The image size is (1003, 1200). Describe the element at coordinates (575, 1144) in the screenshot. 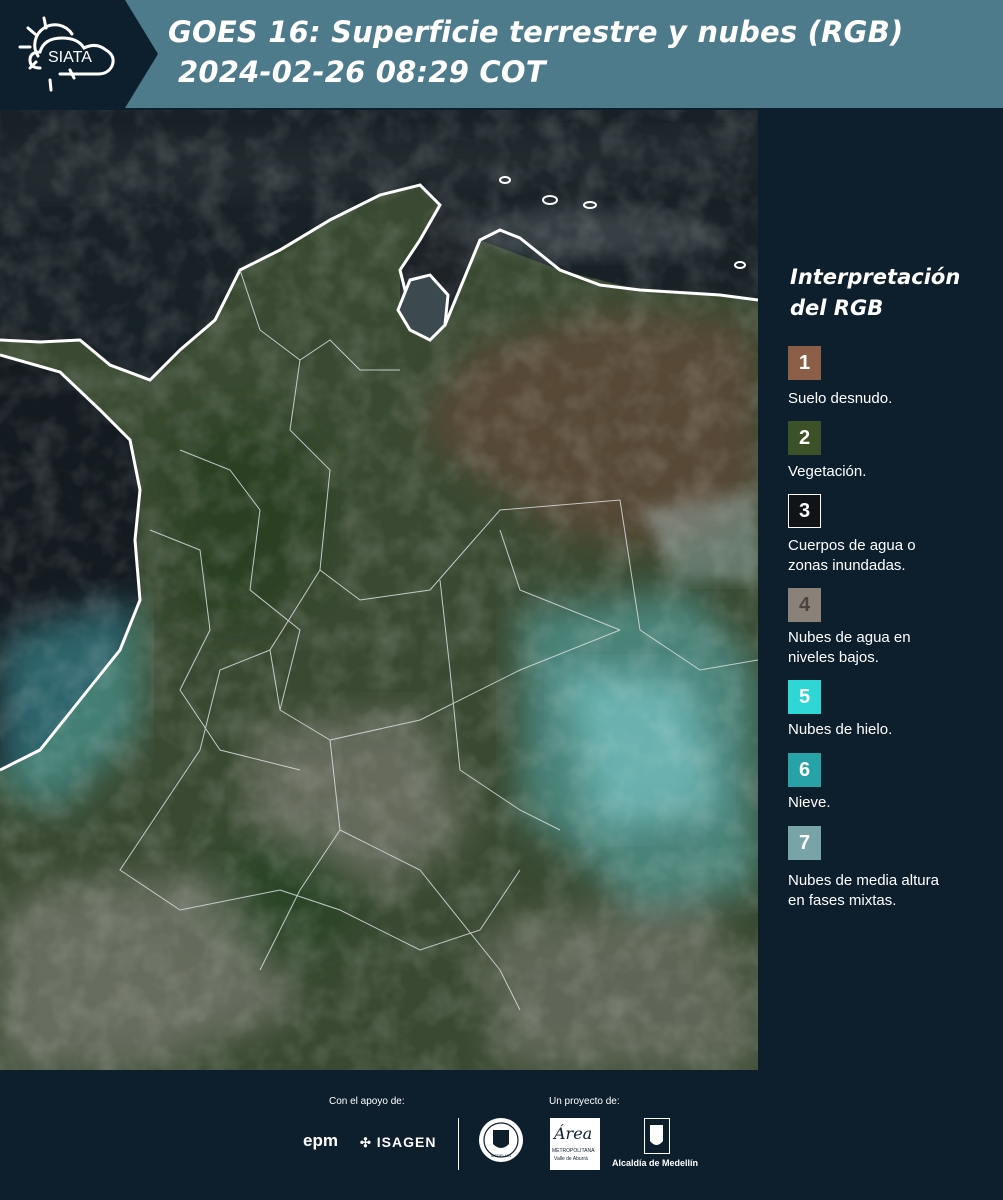

I see `area-metropolitana-logo: Área METROPOLITANA Valle de Aburrá` at that location.